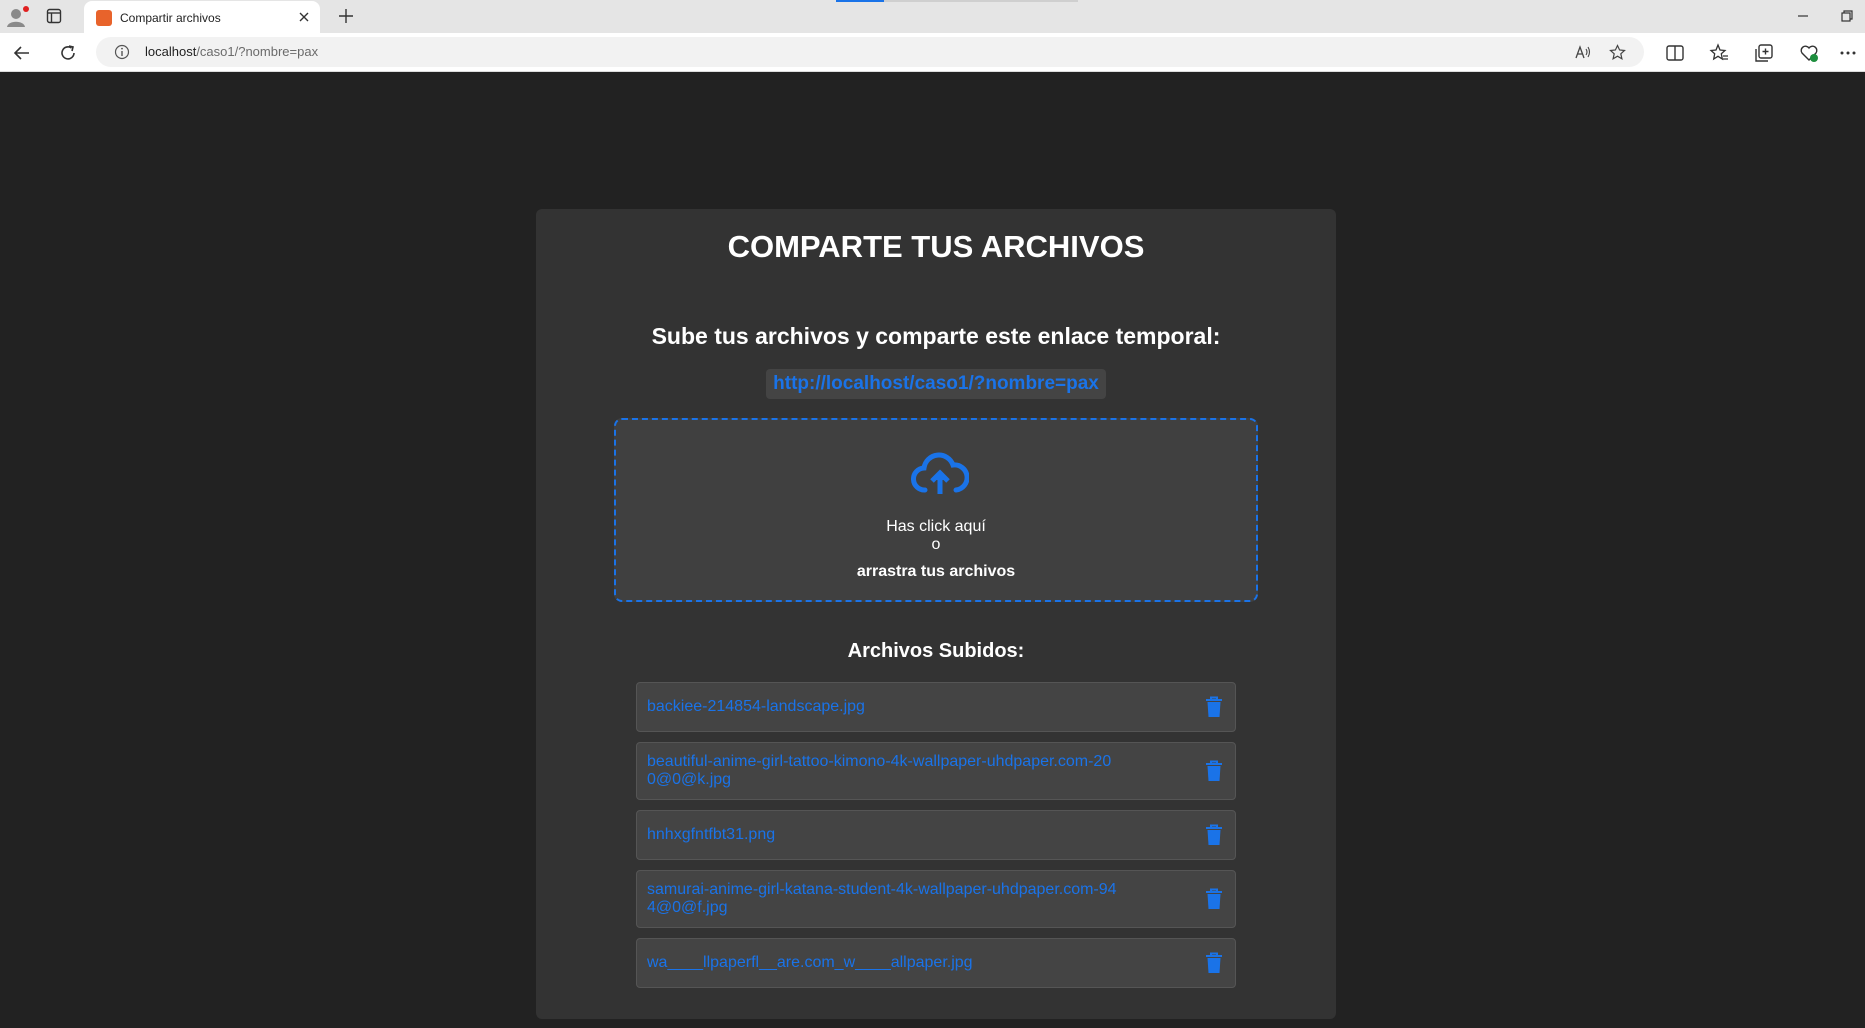 The height and width of the screenshot is (1028, 1865). What do you see at coordinates (18, 17) in the screenshot?
I see `profile-icon` at bounding box center [18, 17].